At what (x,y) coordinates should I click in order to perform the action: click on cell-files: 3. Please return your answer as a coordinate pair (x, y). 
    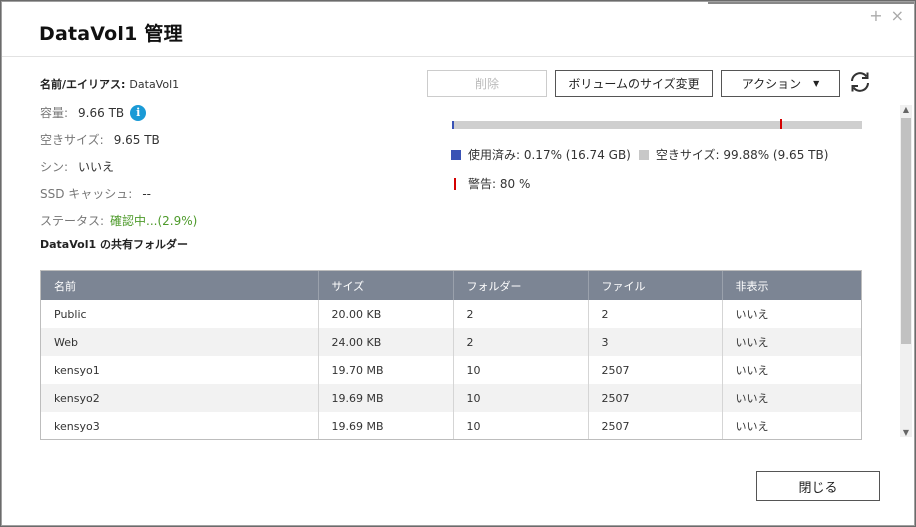
    Looking at the image, I should click on (655, 342).